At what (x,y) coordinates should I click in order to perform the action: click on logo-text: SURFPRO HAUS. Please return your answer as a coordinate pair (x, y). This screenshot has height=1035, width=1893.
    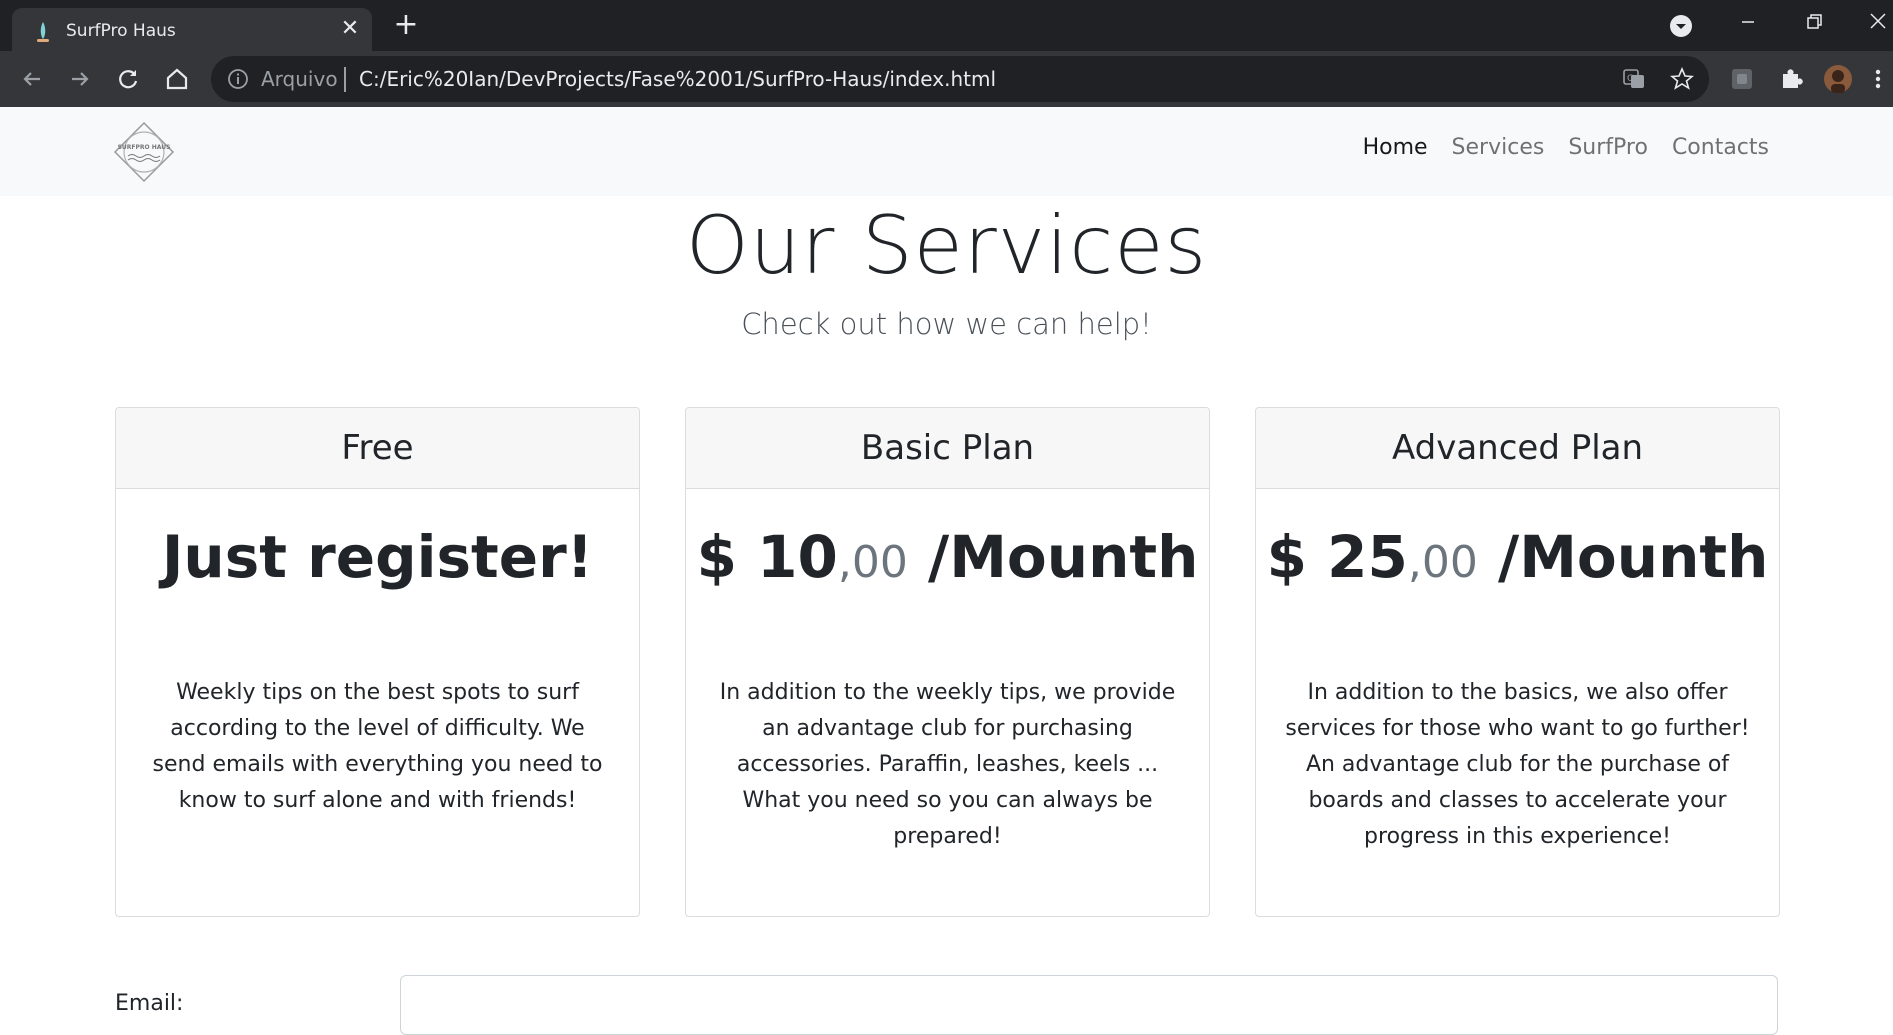
    Looking at the image, I should click on (144, 147).